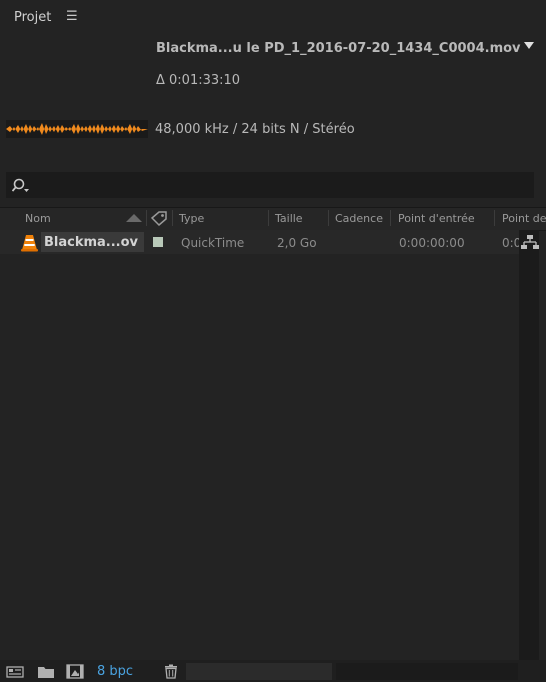 The image size is (546, 682). I want to click on label-tag-icon, so click(159, 218).